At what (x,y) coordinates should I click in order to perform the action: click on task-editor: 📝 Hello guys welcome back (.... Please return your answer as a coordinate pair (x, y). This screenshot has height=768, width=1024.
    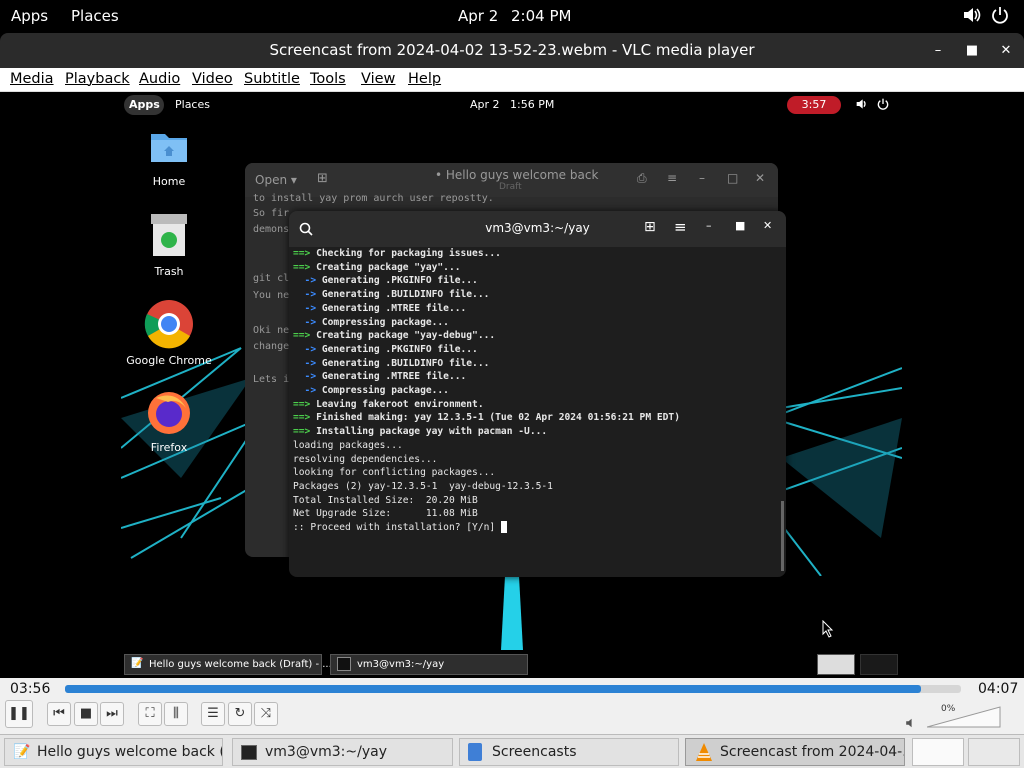
    Looking at the image, I should click on (113, 752).